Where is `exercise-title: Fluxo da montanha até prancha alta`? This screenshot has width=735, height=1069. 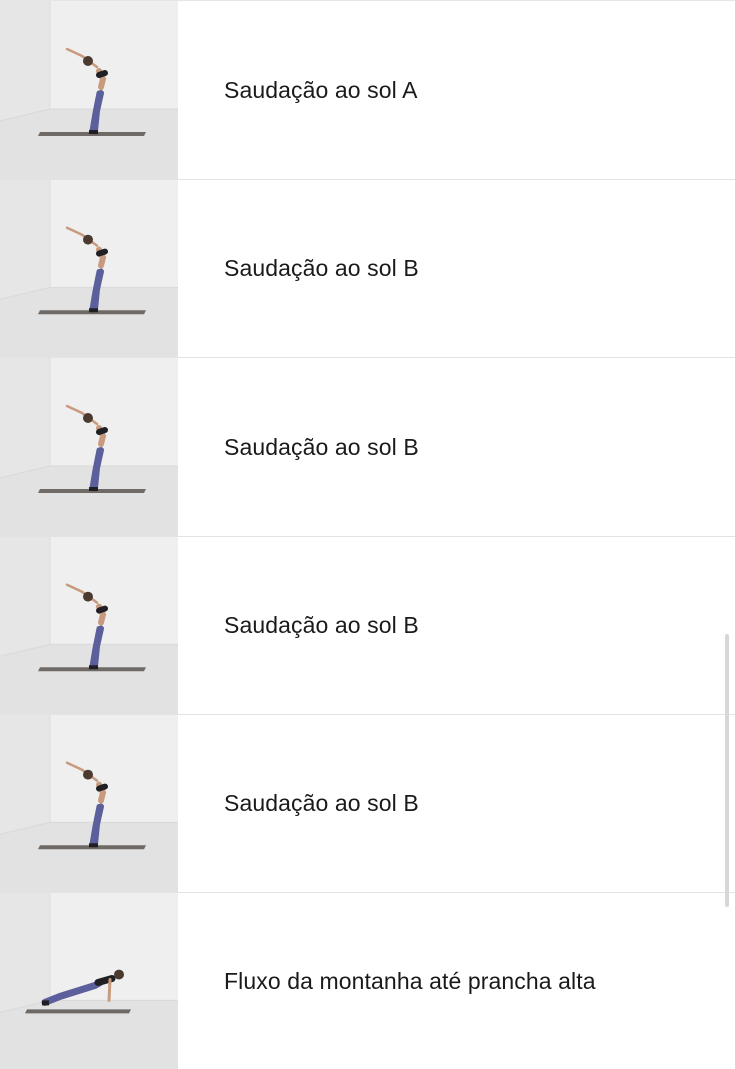
exercise-title: Fluxo da montanha até prancha alta is located at coordinates (410, 981).